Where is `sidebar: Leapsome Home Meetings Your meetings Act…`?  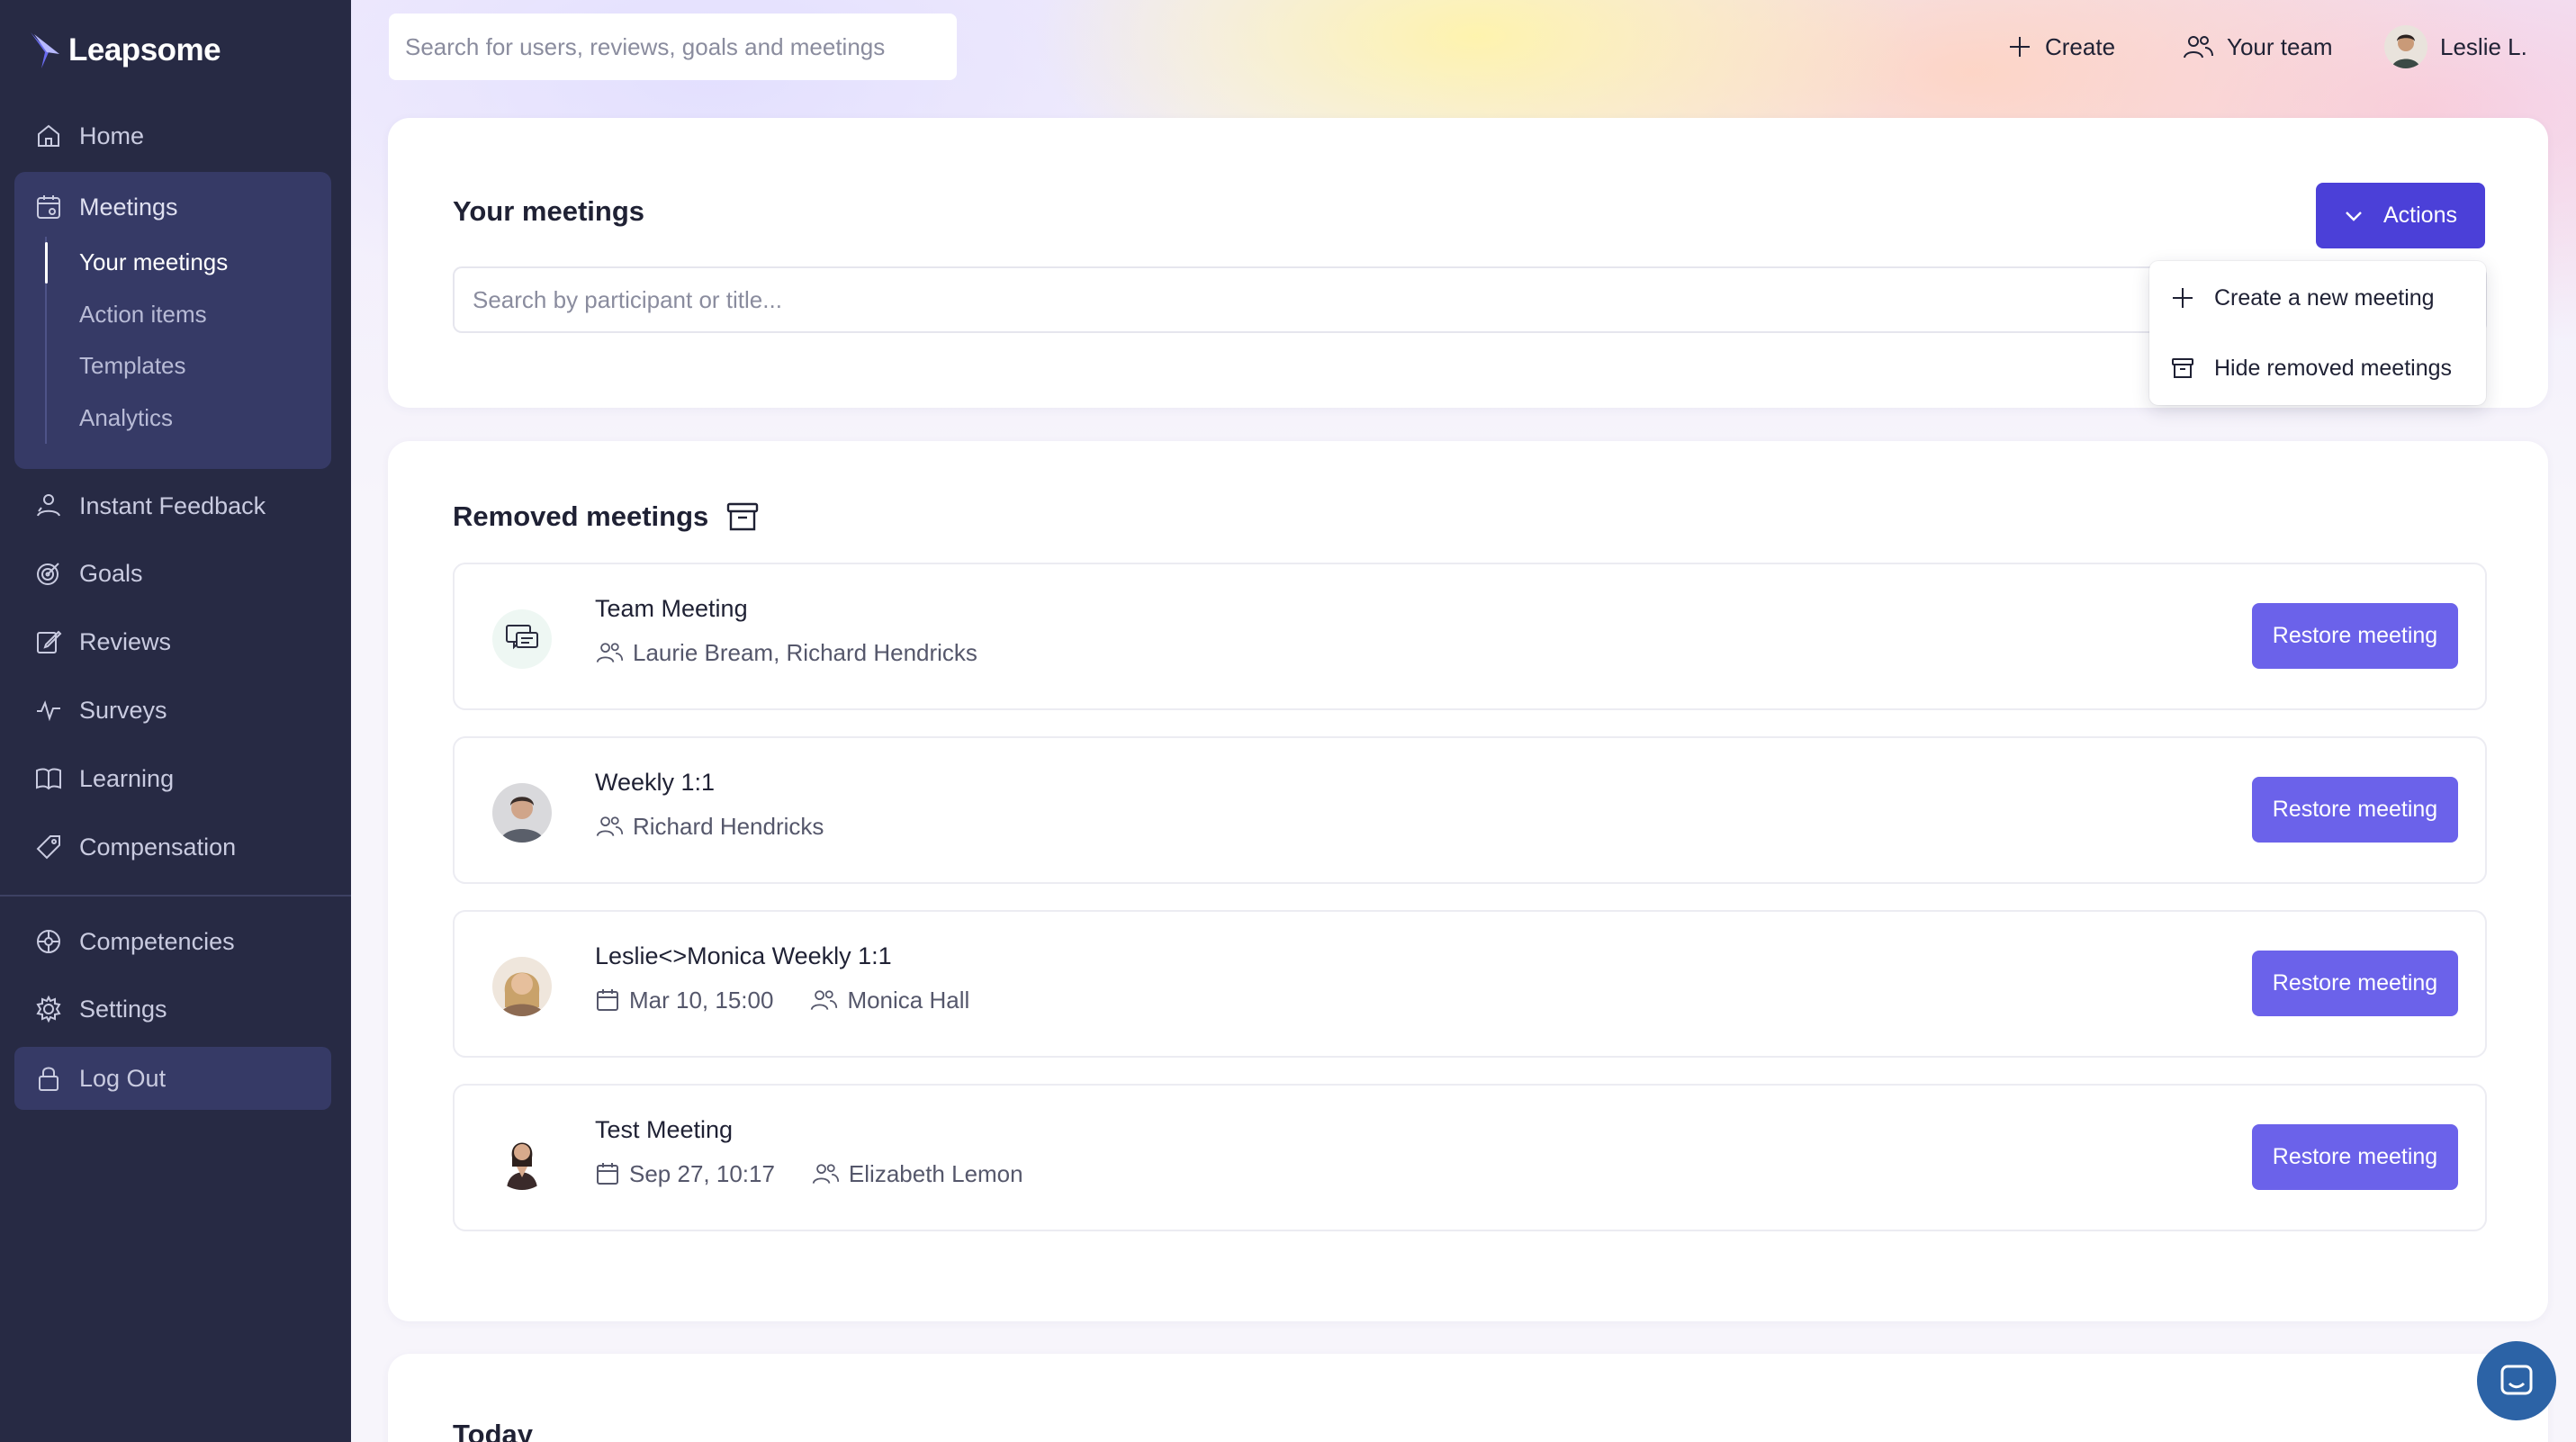
sidebar: Leapsome Home Meetings Your meetings Act… is located at coordinates (175, 721).